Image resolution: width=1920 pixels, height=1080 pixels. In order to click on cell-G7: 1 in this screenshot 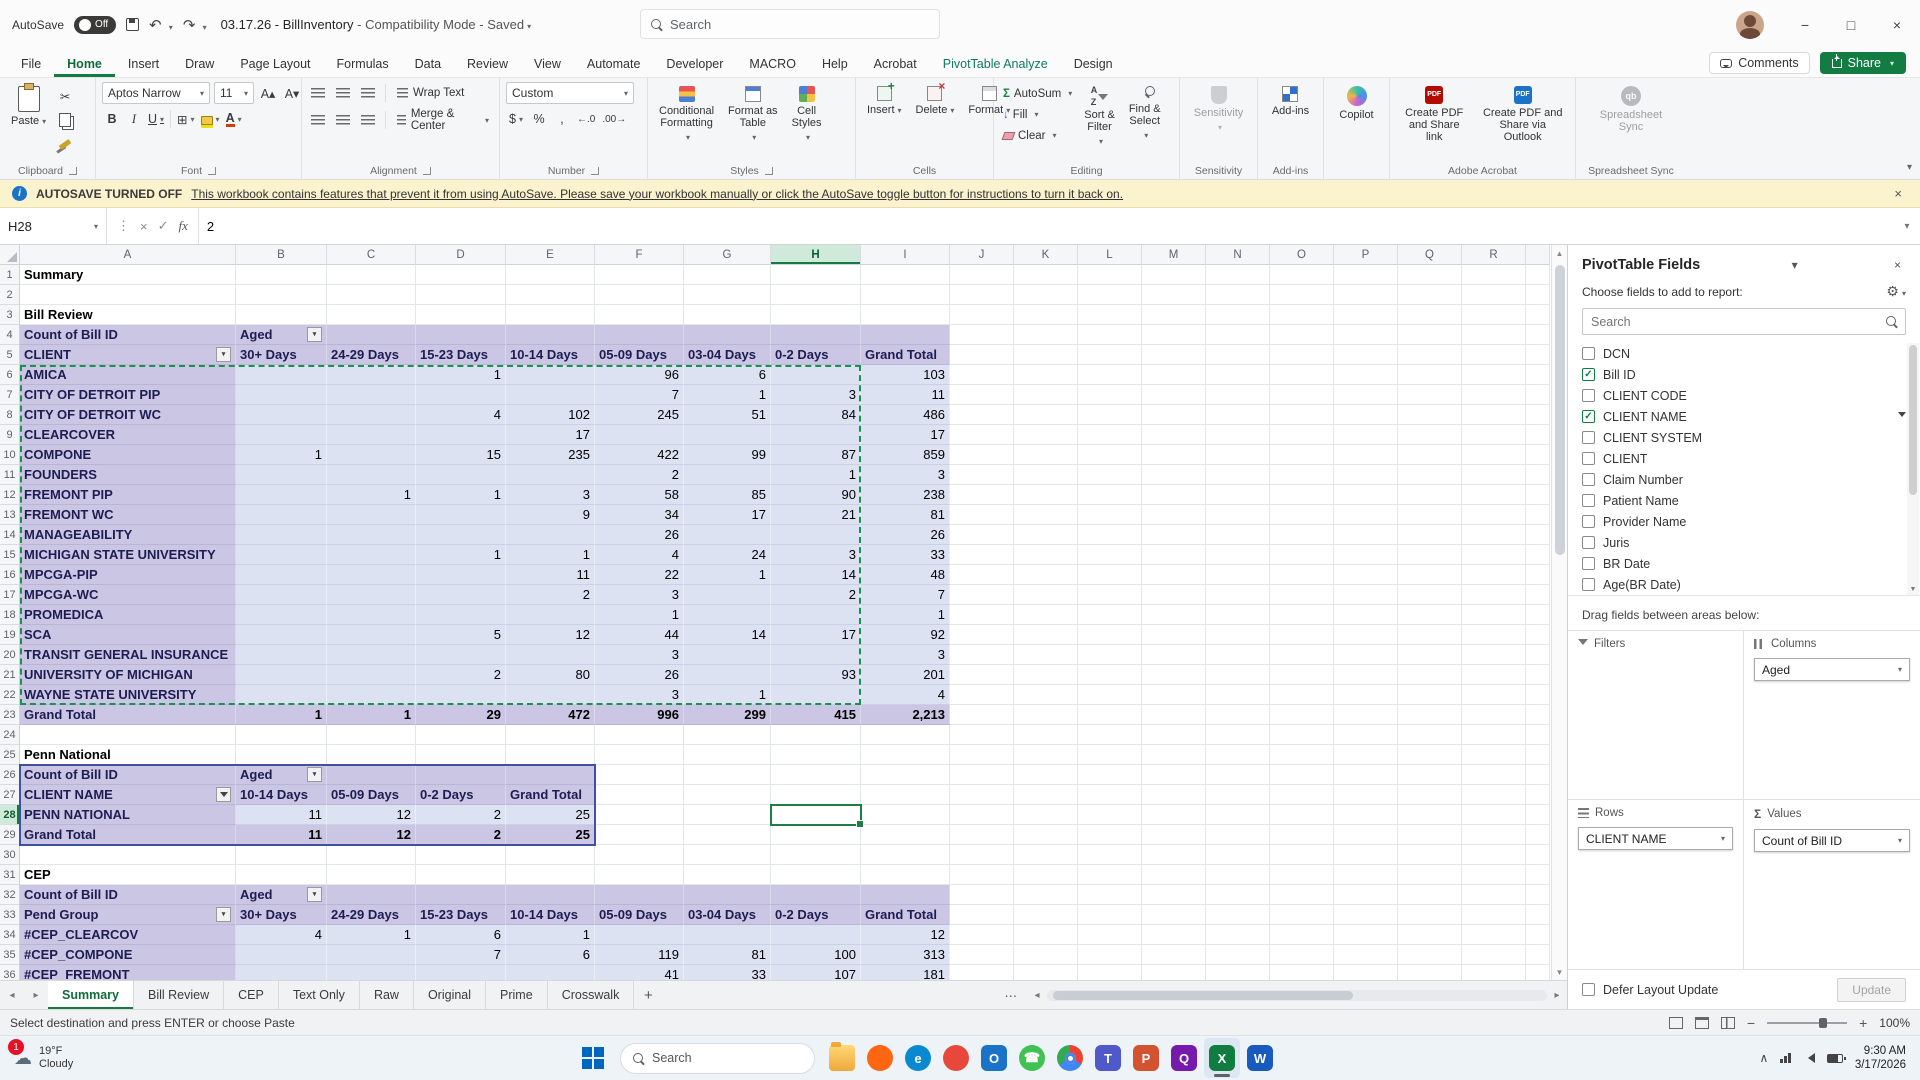, I will do `click(727, 395)`.